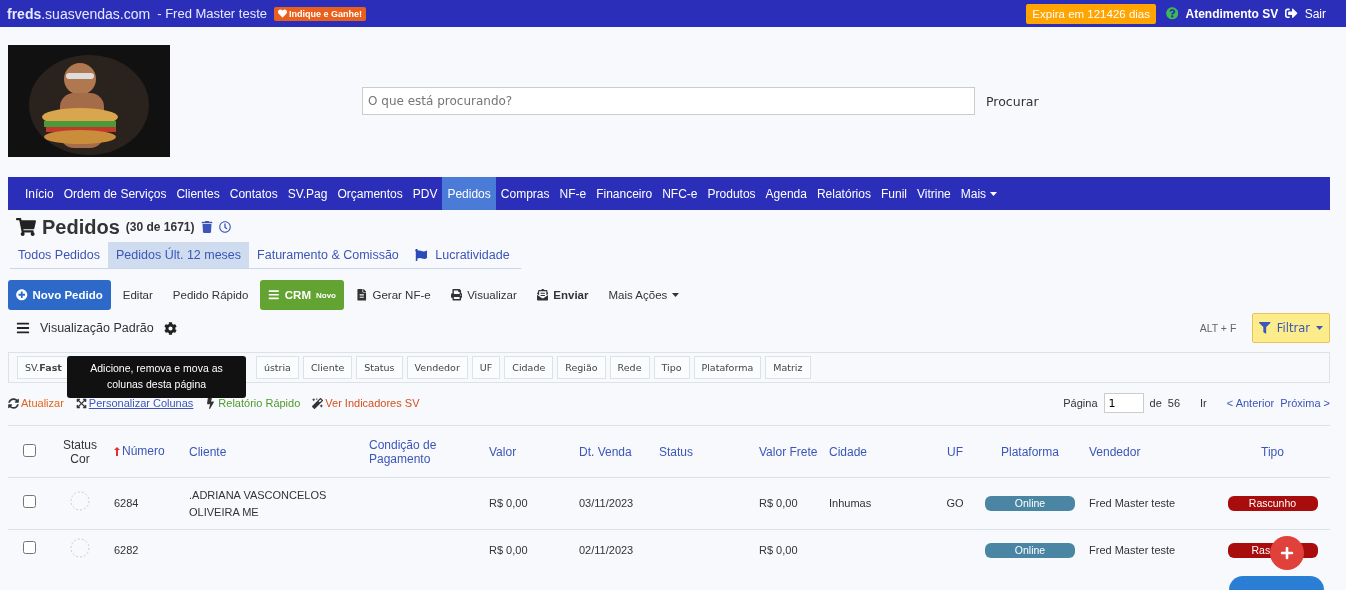  Describe the element at coordinates (307, 193) in the screenshot. I see `nav-item: SV.Pag` at that location.